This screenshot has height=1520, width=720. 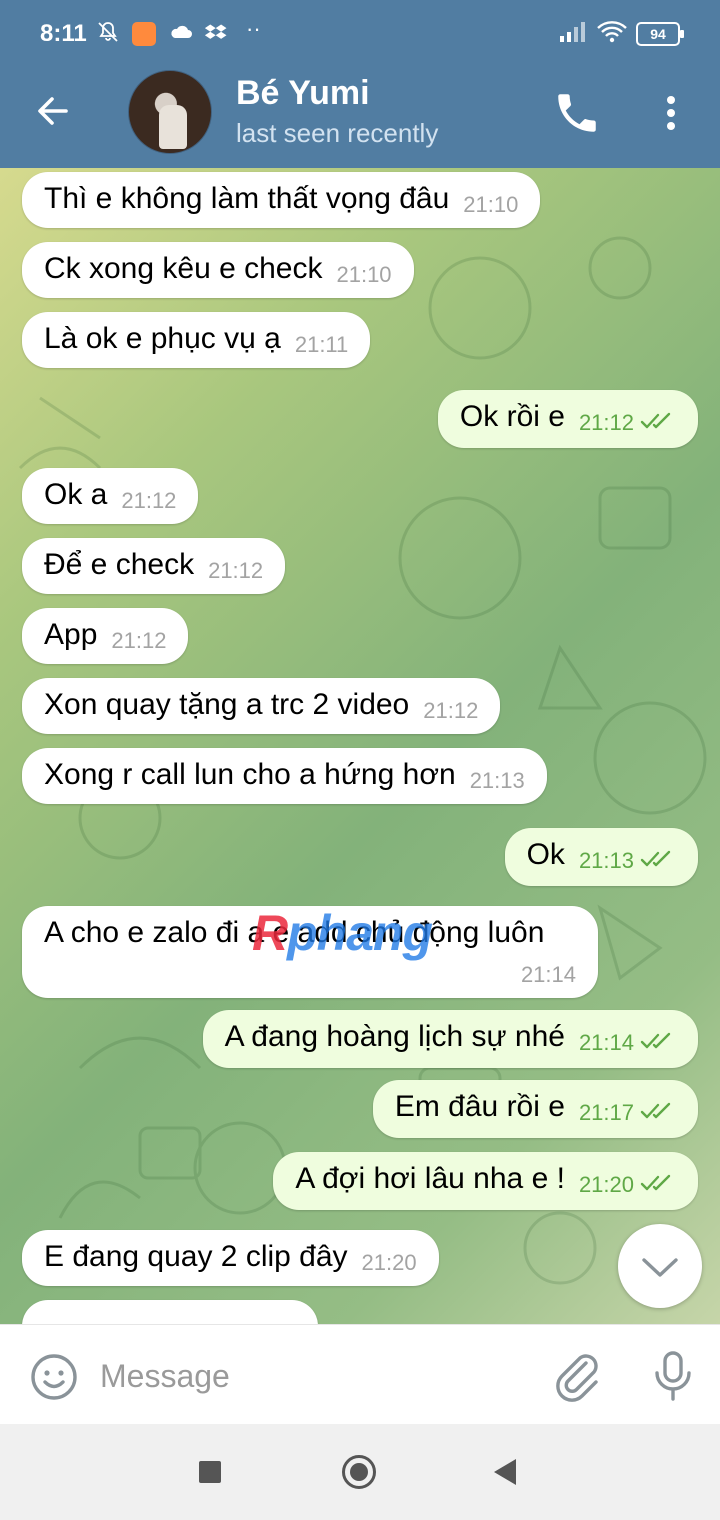 I want to click on microphone-icon, so click(x=673, y=1376).